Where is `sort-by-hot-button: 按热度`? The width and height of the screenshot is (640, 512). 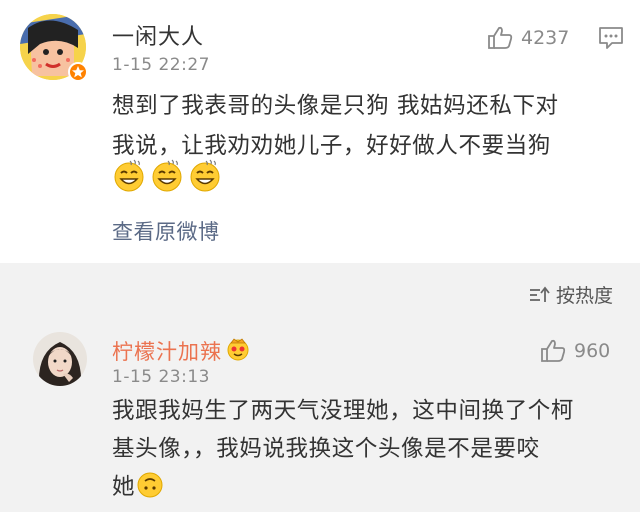
sort-by-hot-button: 按热度 is located at coordinates (570, 294).